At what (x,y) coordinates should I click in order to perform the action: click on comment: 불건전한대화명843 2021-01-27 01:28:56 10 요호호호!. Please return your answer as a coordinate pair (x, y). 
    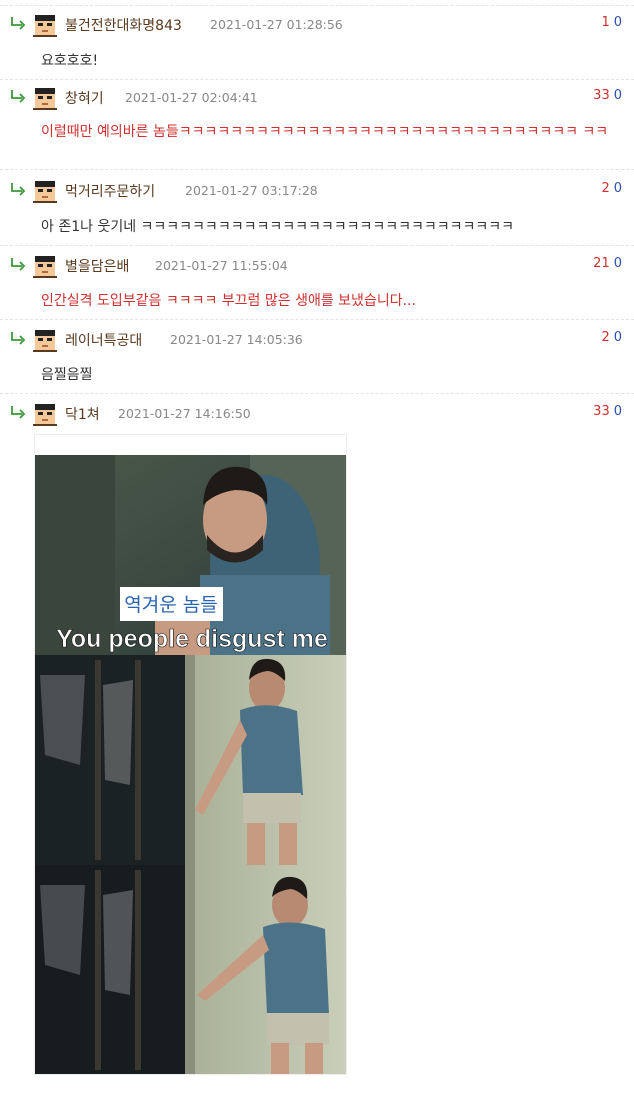
    Looking at the image, I should click on (317, 42).